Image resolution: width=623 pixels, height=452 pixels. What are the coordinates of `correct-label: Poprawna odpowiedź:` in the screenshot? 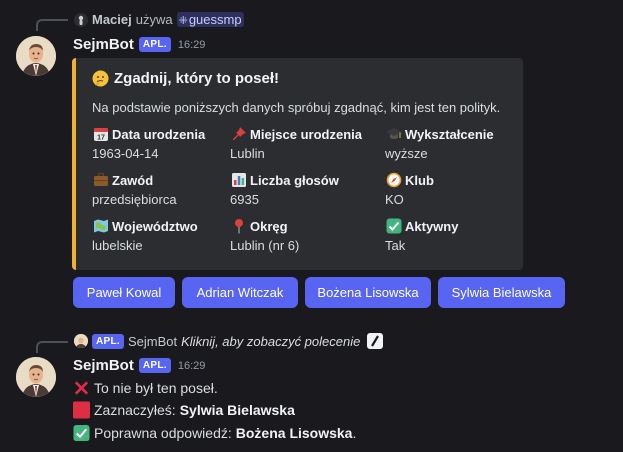 It's located at (163, 432).